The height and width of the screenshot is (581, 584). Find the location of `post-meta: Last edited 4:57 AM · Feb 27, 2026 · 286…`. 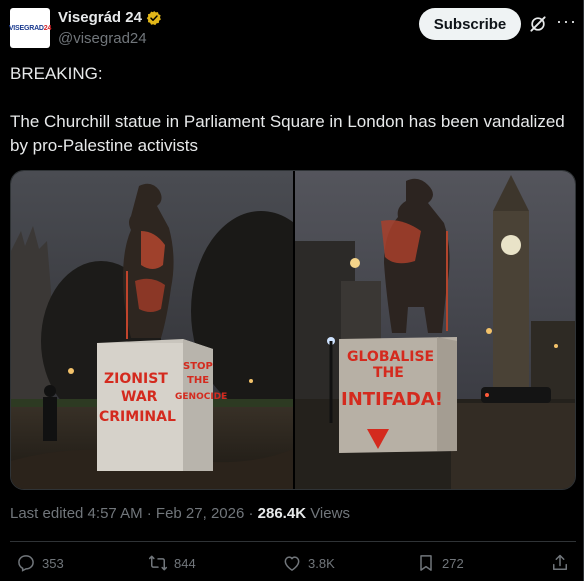

post-meta: Last edited 4:57 AM · Feb 27, 2026 · 286… is located at coordinates (180, 513).